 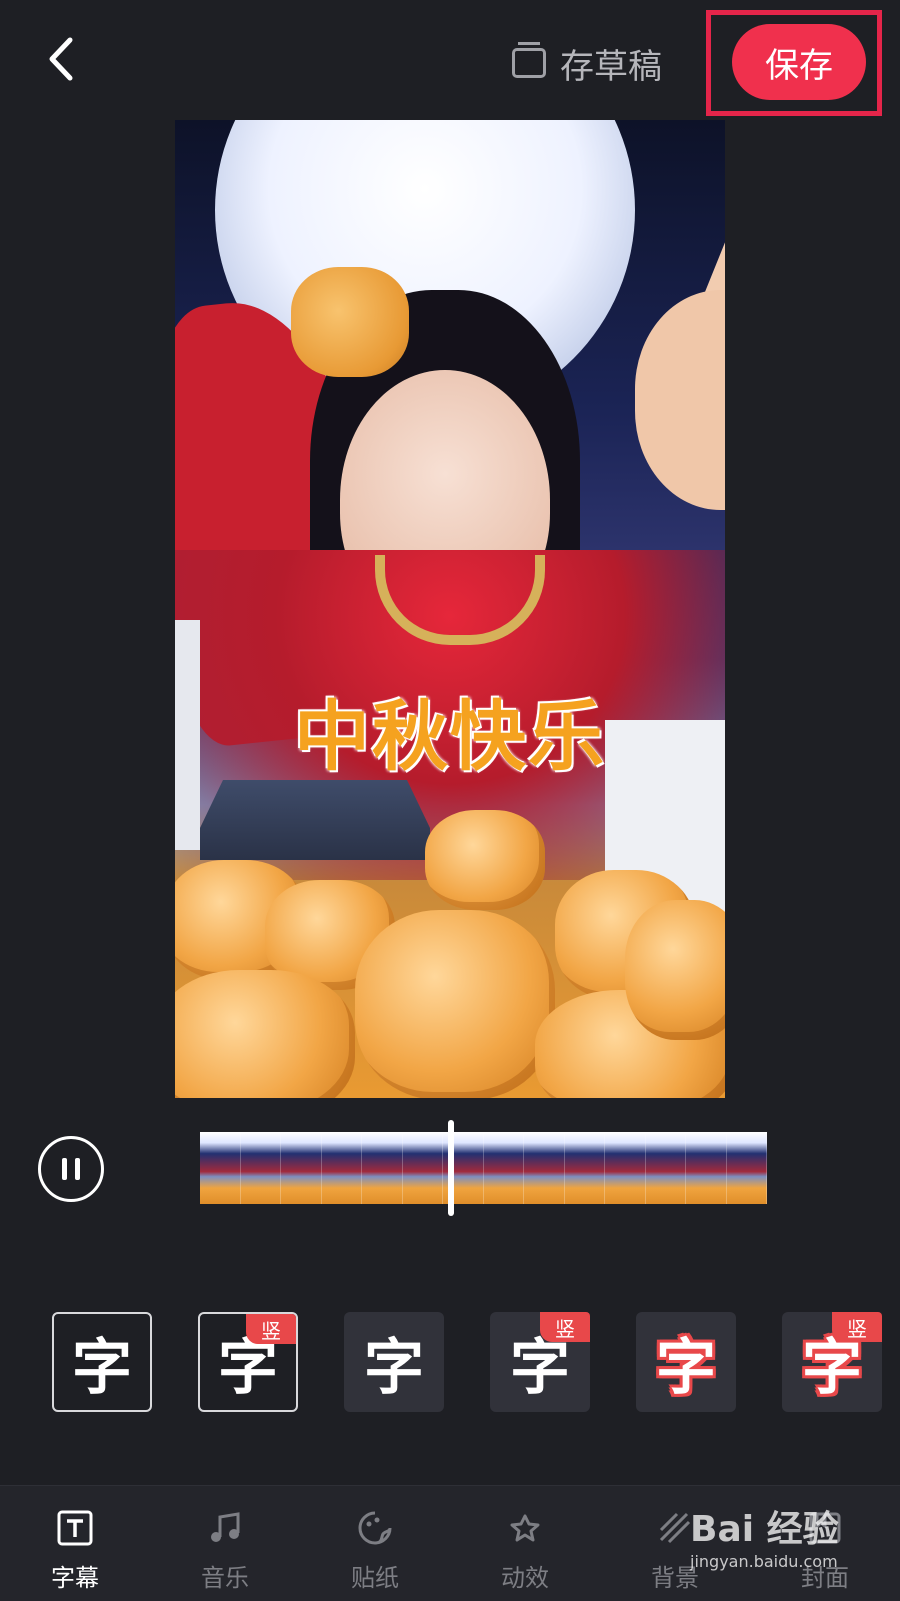 I want to click on background-icon, so click(x=675, y=1528).